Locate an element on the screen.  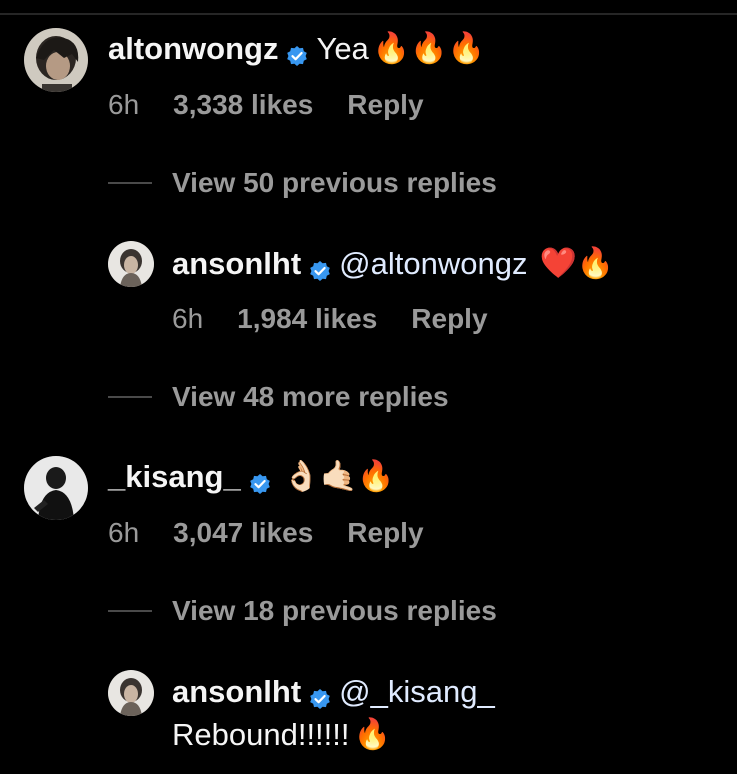
fire-emoji-icon: 🔥 is located at coordinates (372, 734).